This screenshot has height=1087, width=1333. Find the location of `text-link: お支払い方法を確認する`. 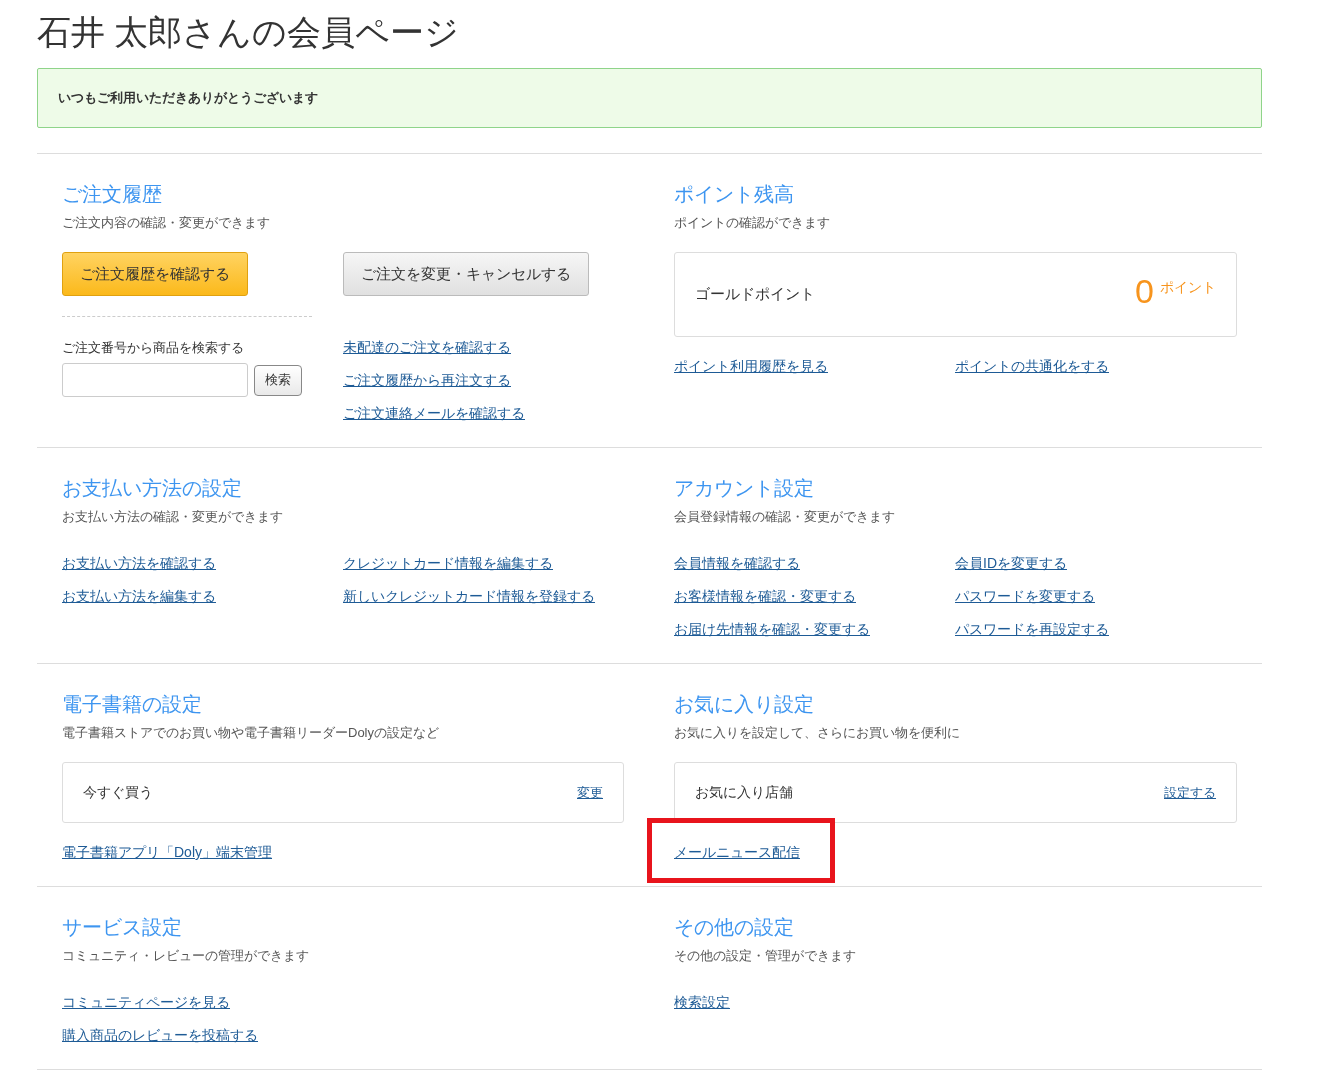

text-link: お支払い方法を確認する is located at coordinates (139, 563).